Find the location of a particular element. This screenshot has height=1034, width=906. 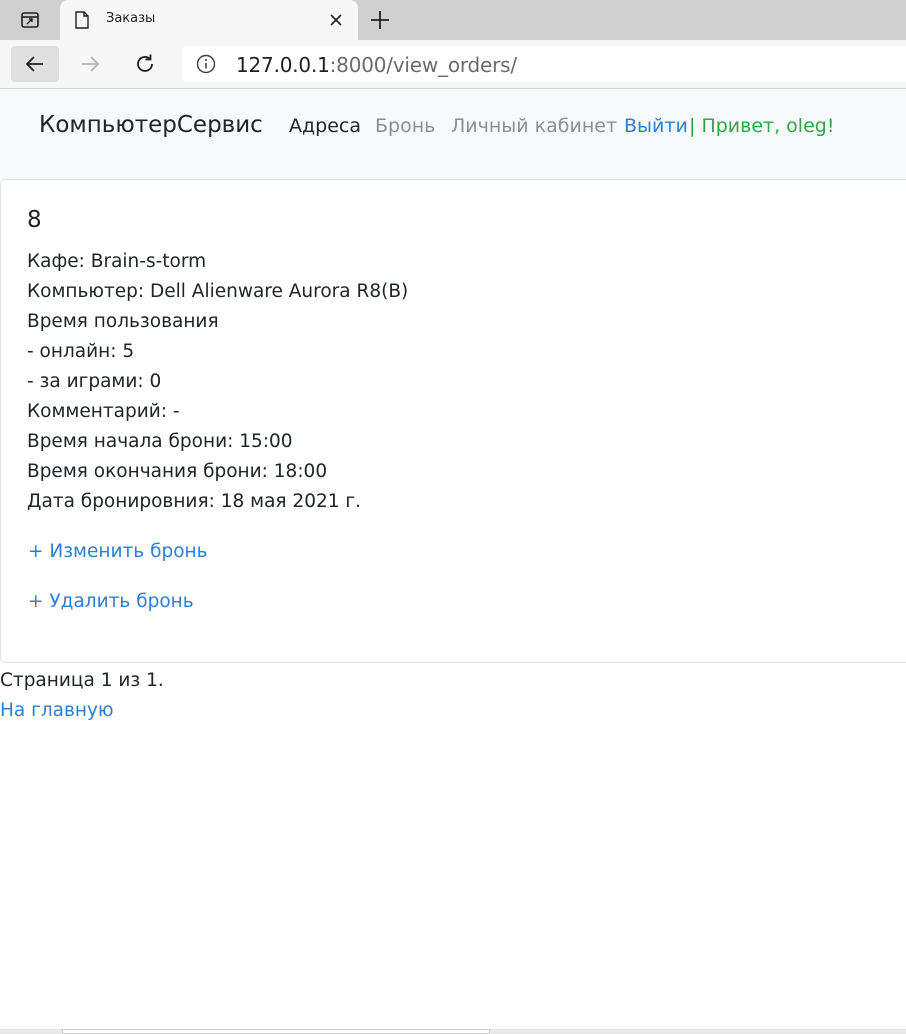

page-icon is located at coordinates (82, 22).